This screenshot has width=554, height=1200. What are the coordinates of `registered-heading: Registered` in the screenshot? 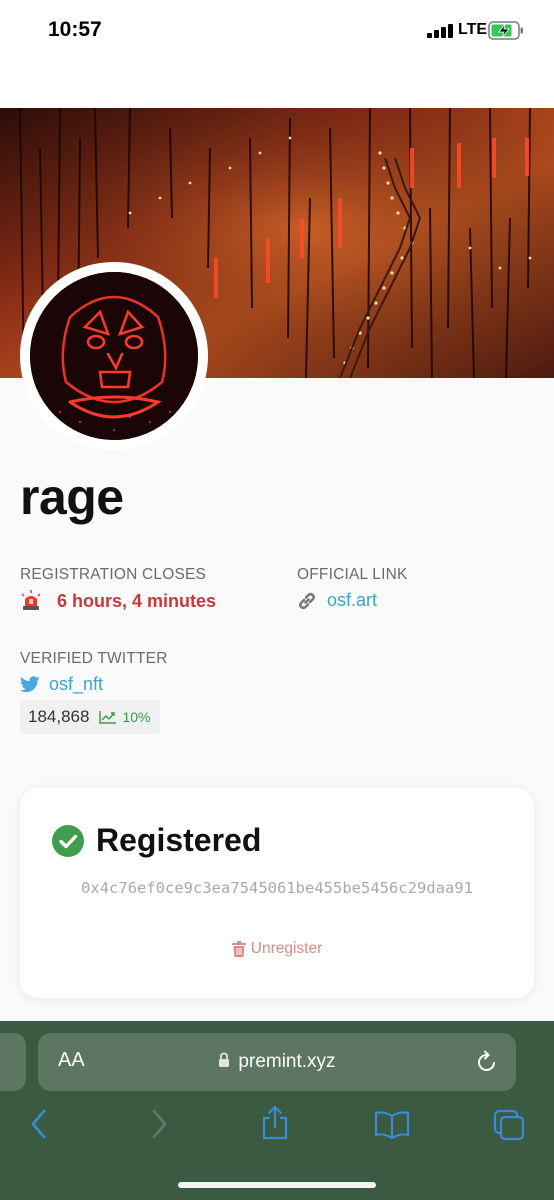 It's located at (156, 840).